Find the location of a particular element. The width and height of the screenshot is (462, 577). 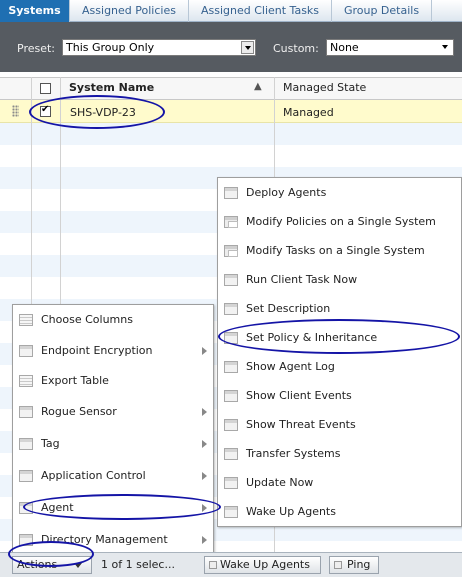

cell-system-name: SHS-VDP-23 is located at coordinates (103, 112).